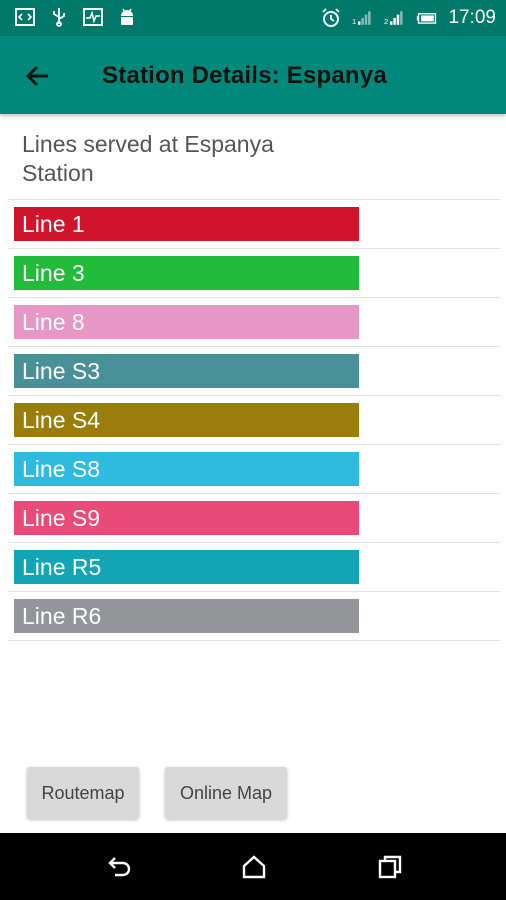 Image resolution: width=506 pixels, height=900 pixels. What do you see at coordinates (186, 469) in the screenshot?
I see `line-chip: Line S8` at bounding box center [186, 469].